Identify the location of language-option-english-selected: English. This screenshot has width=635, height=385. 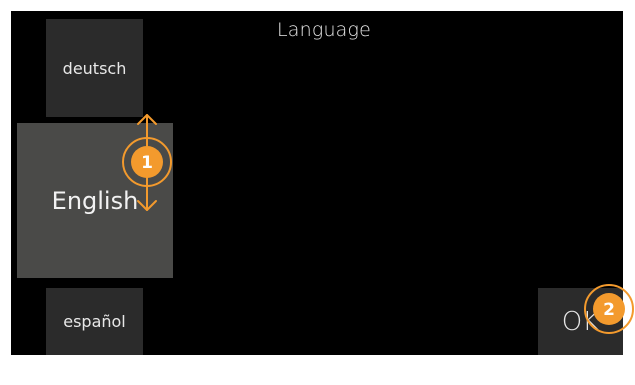
(95, 200).